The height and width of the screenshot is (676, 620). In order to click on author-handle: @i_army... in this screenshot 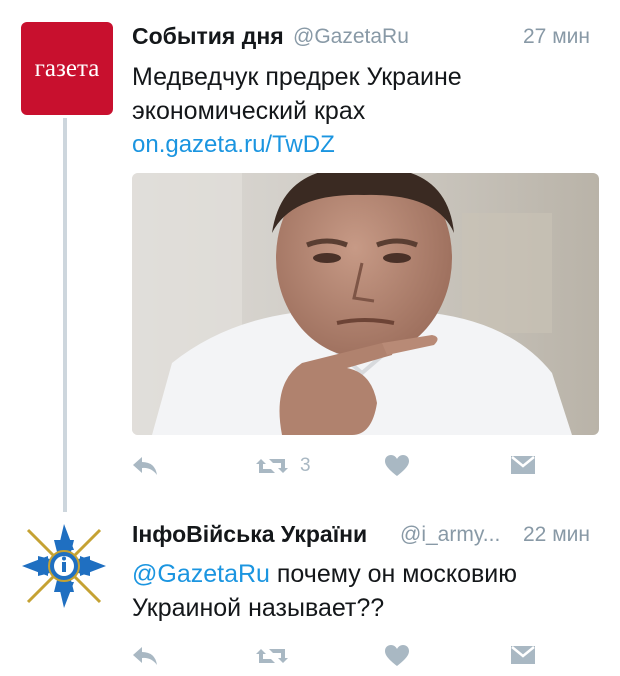, I will do `click(450, 535)`.